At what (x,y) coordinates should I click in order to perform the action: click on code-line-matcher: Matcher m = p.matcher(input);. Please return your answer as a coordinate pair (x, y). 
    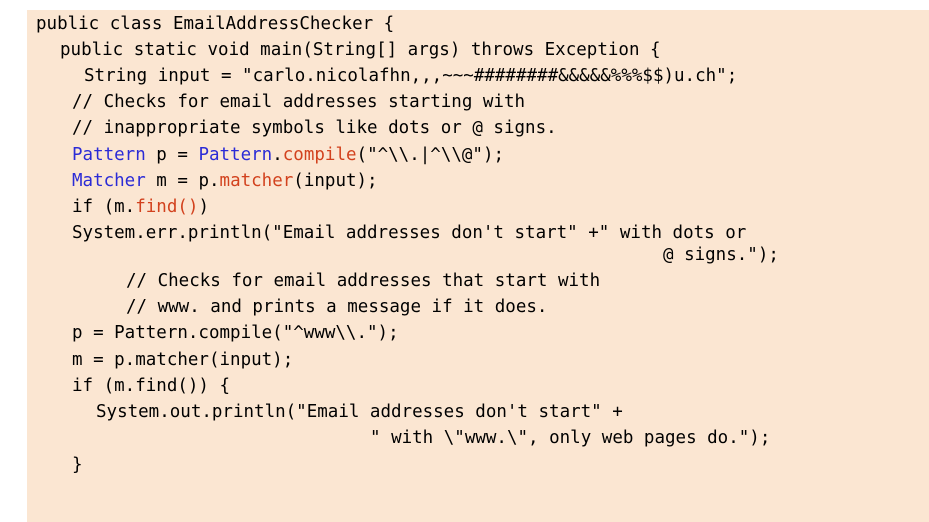
    Looking at the image, I should click on (225, 181).